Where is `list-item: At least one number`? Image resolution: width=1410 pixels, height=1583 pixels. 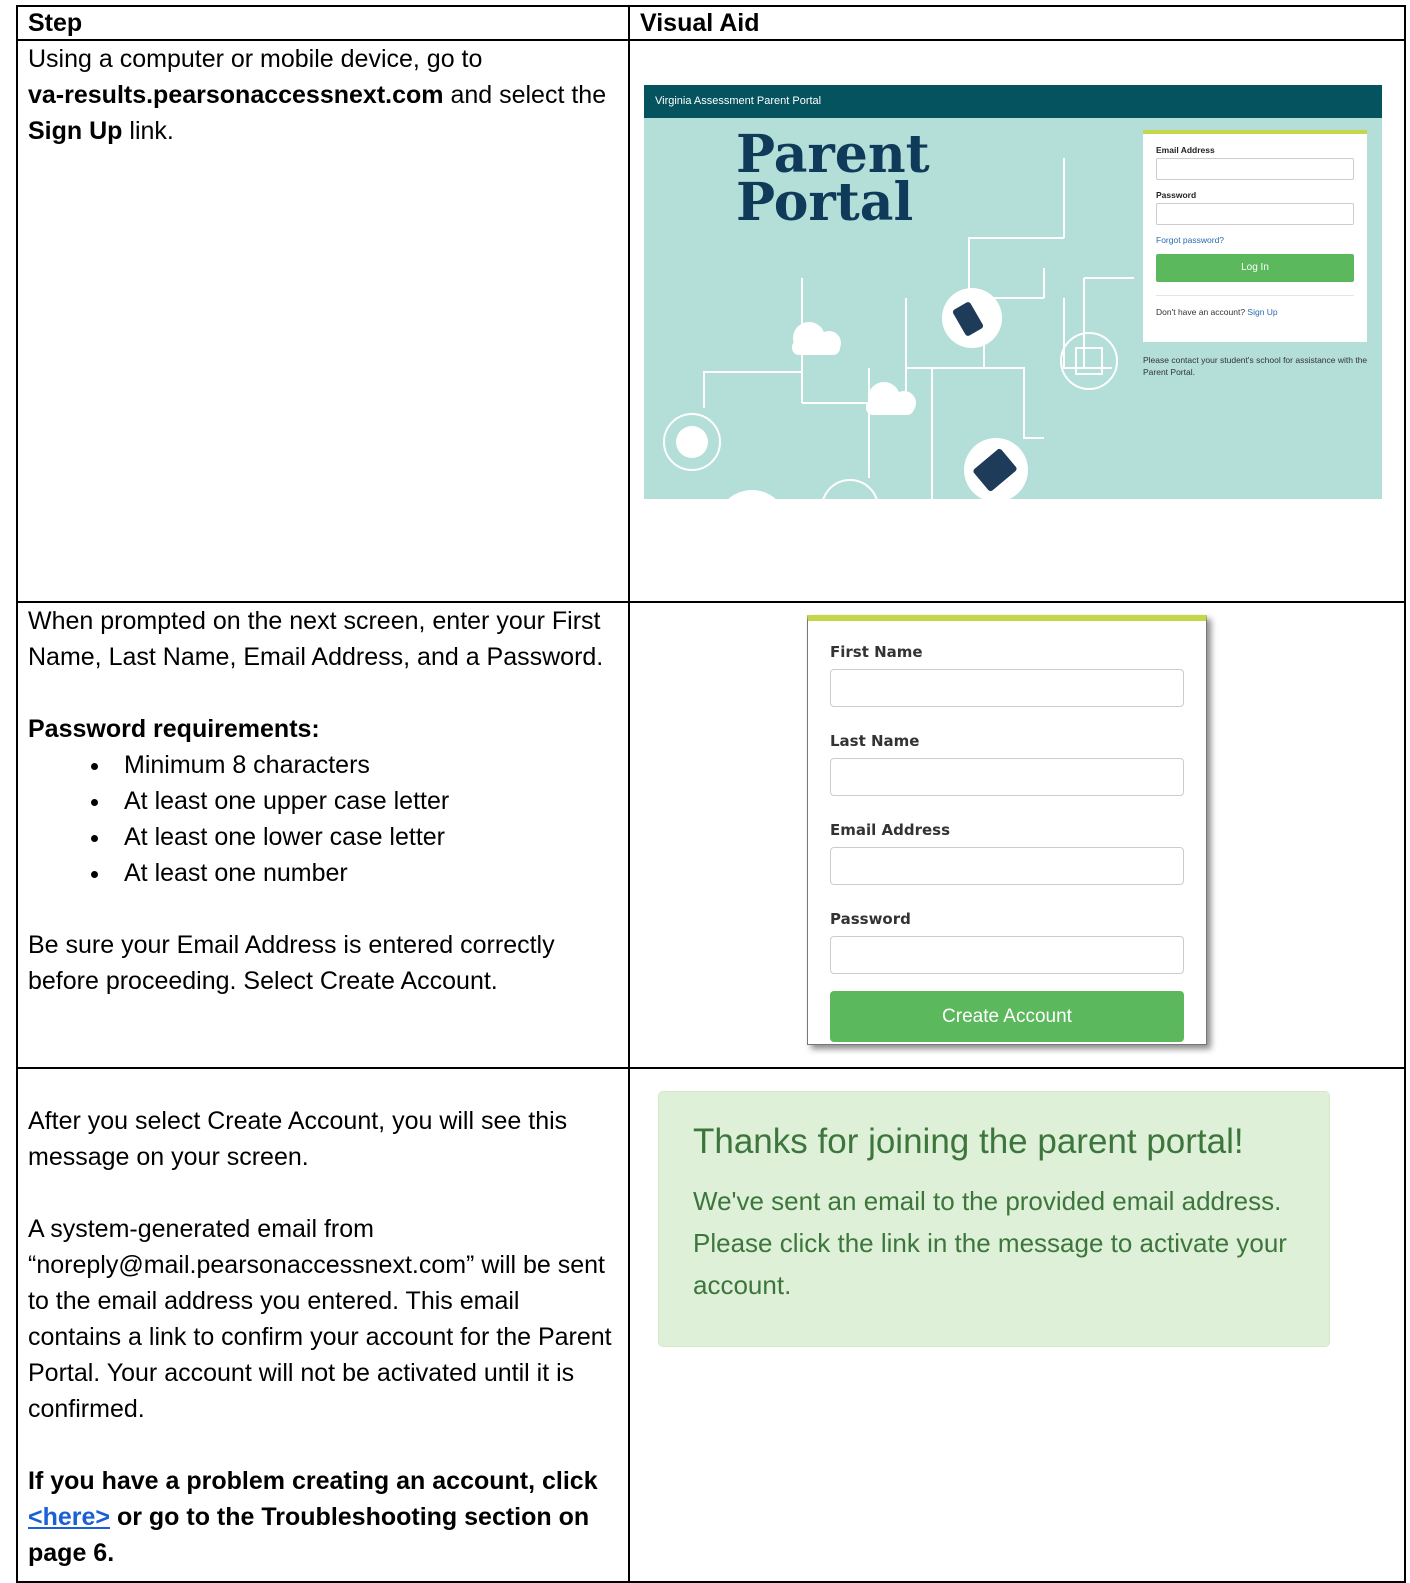
list-item: At least one number is located at coordinates (365, 873).